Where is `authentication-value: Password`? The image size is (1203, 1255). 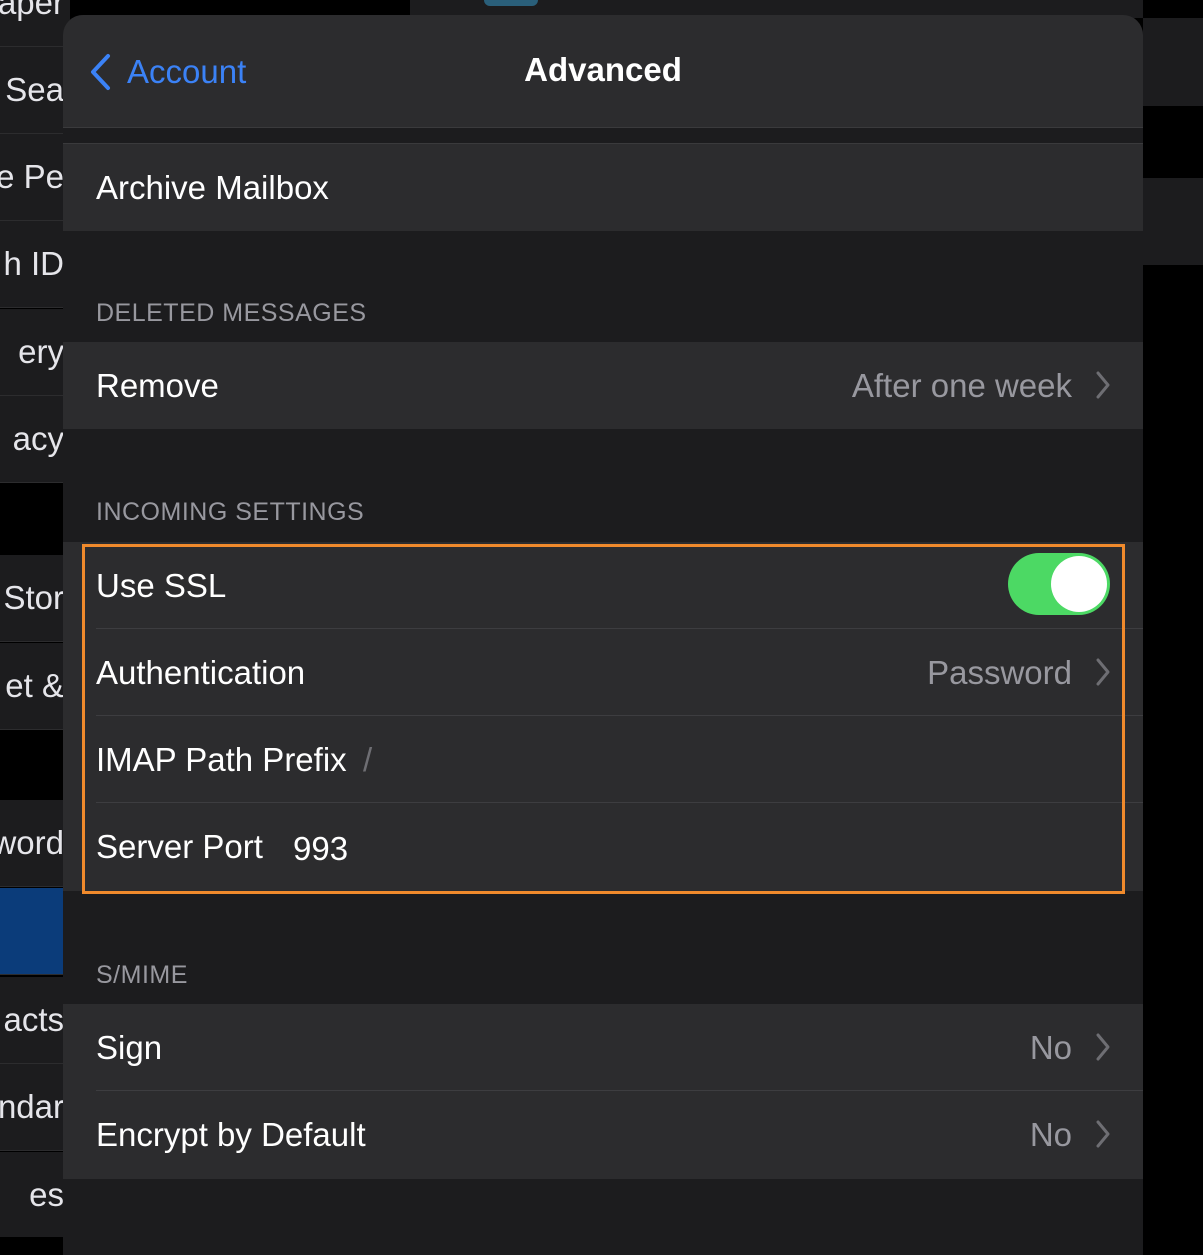 authentication-value: Password is located at coordinates (999, 672).